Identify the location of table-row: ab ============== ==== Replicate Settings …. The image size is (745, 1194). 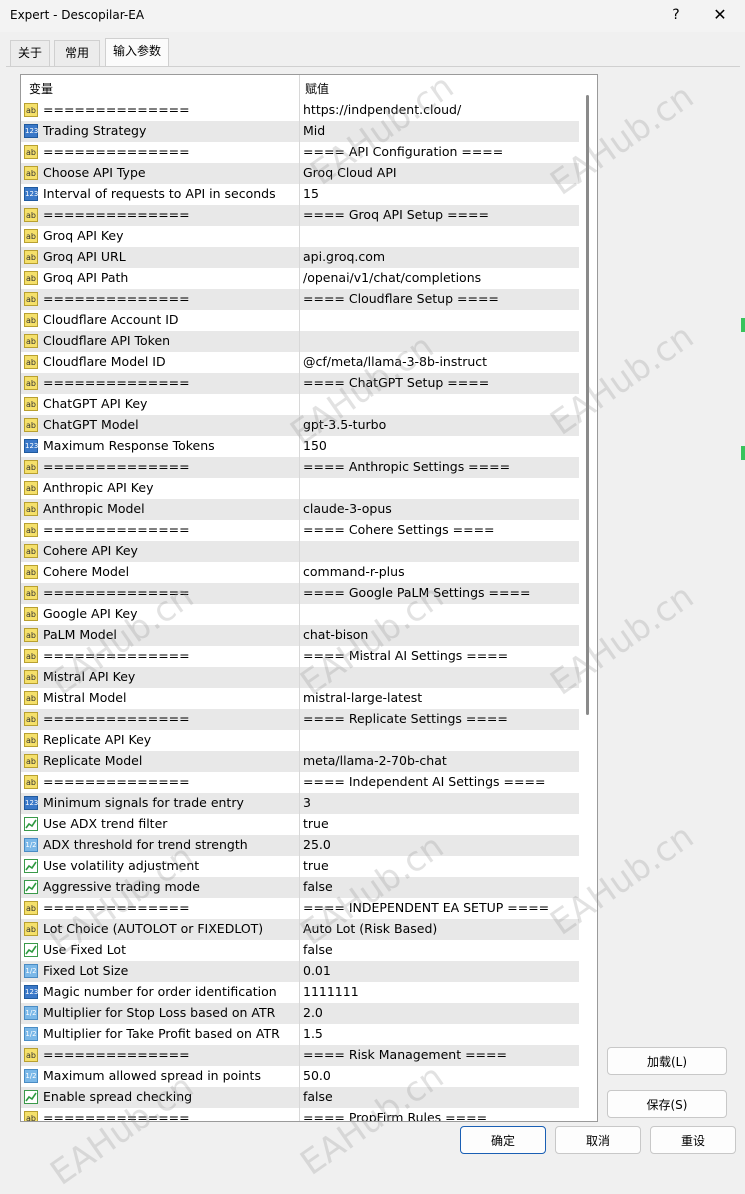
(300, 719).